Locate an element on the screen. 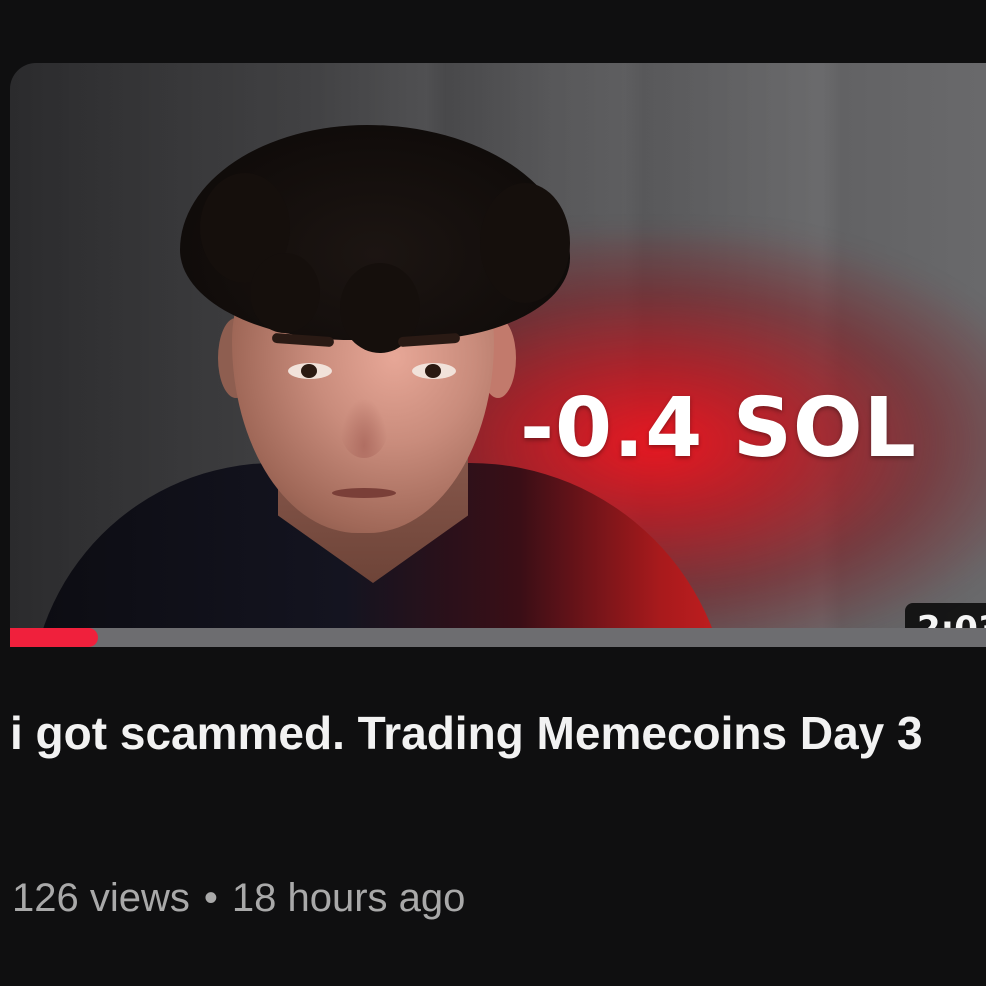 This screenshot has width=986, height=986. person-eye-right is located at coordinates (434, 371).